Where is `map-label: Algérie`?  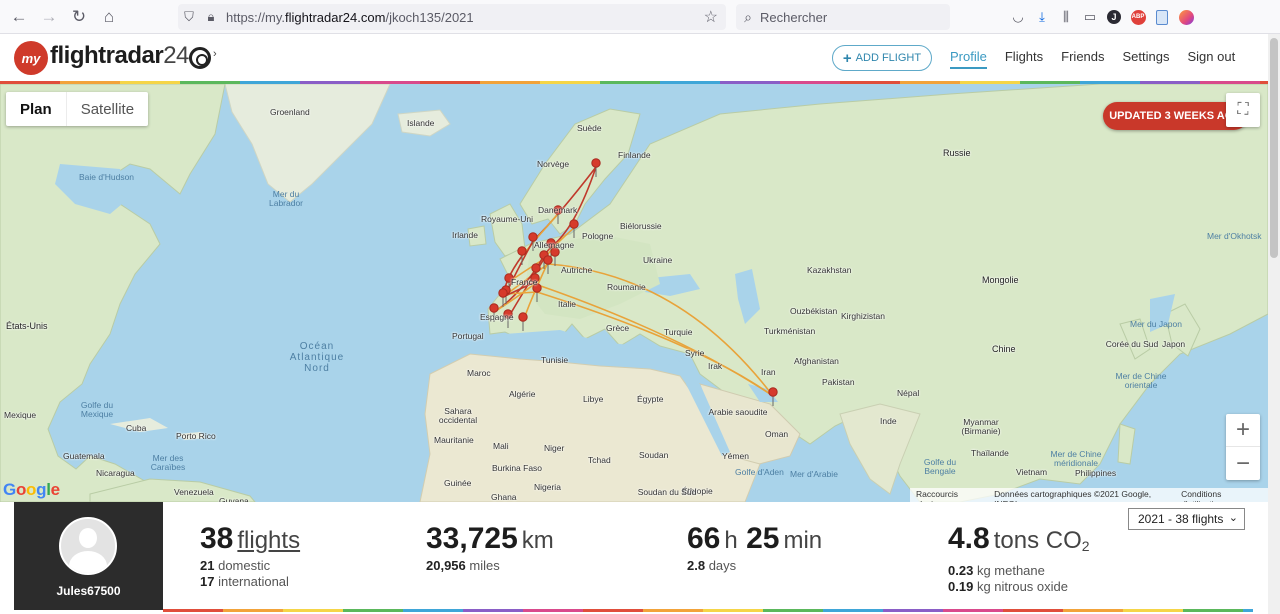 map-label: Algérie is located at coordinates (522, 394).